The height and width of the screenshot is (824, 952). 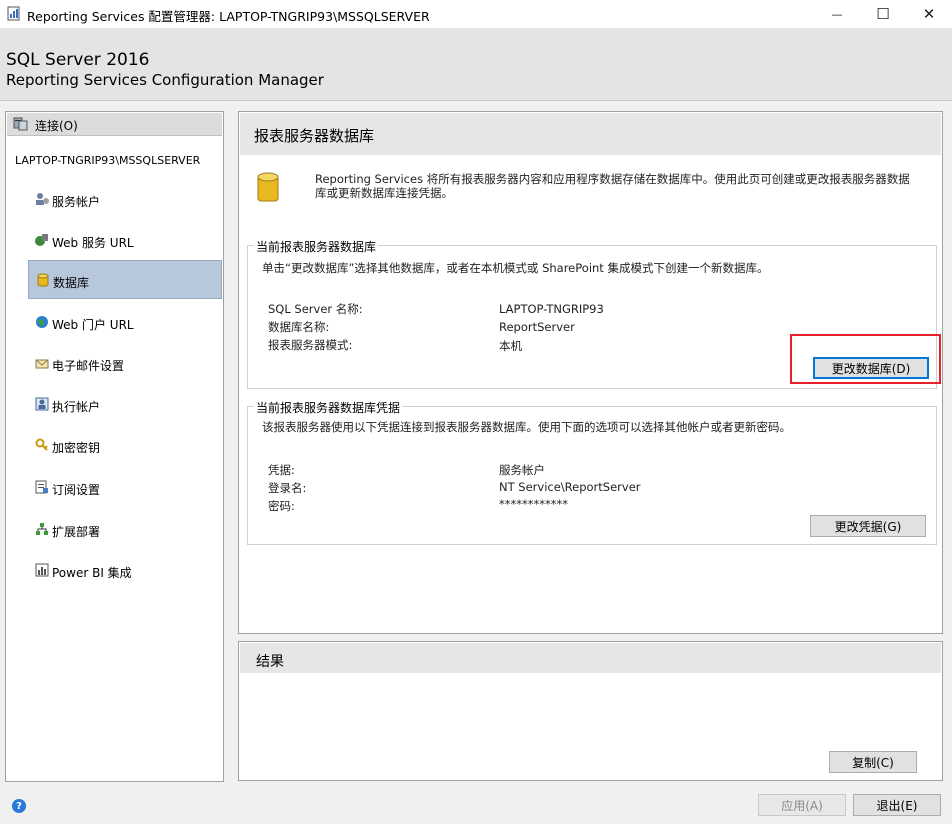 What do you see at coordinates (865, 359) in the screenshot?
I see `highlight-annotation-box` at bounding box center [865, 359].